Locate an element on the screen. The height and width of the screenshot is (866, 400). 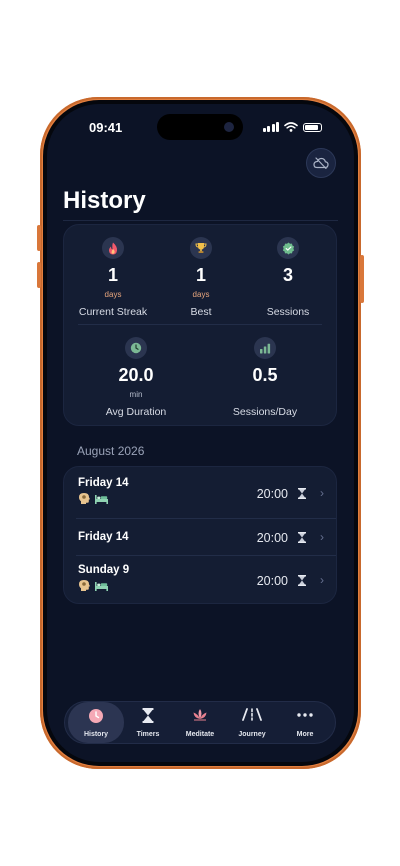
stat-value: 0.5 is located at coordinates (265, 375).